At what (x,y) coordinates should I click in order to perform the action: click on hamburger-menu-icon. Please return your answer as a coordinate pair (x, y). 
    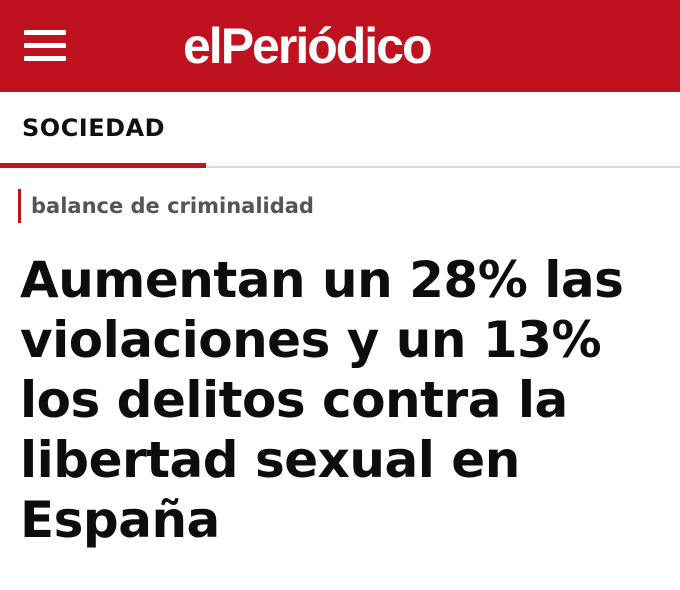
    Looking at the image, I should click on (45, 46).